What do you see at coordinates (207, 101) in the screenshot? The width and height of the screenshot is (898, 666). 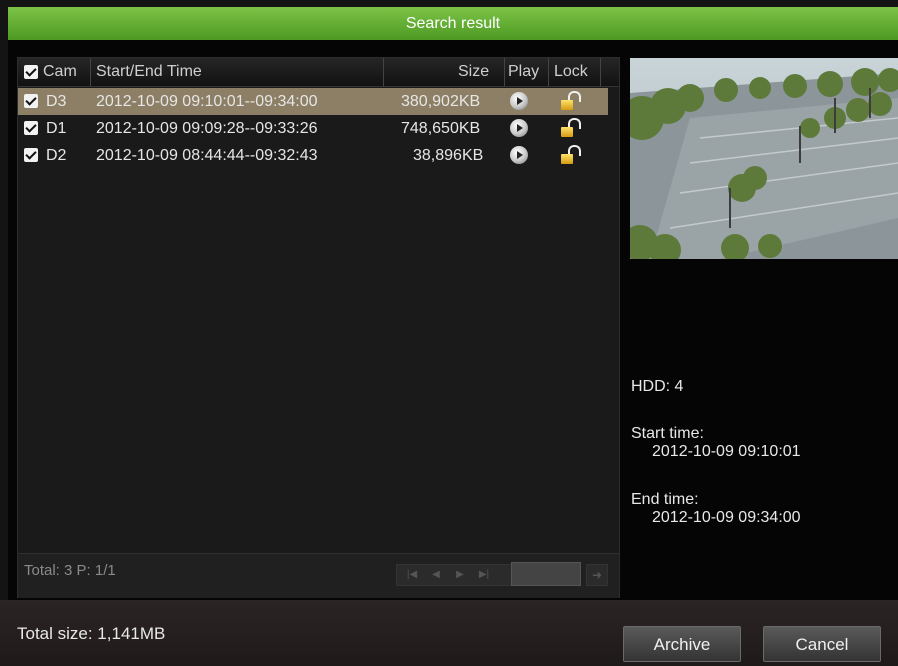 I see `time-cell: 2012-10-09 09:10:01--09:34:00` at bounding box center [207, 101].